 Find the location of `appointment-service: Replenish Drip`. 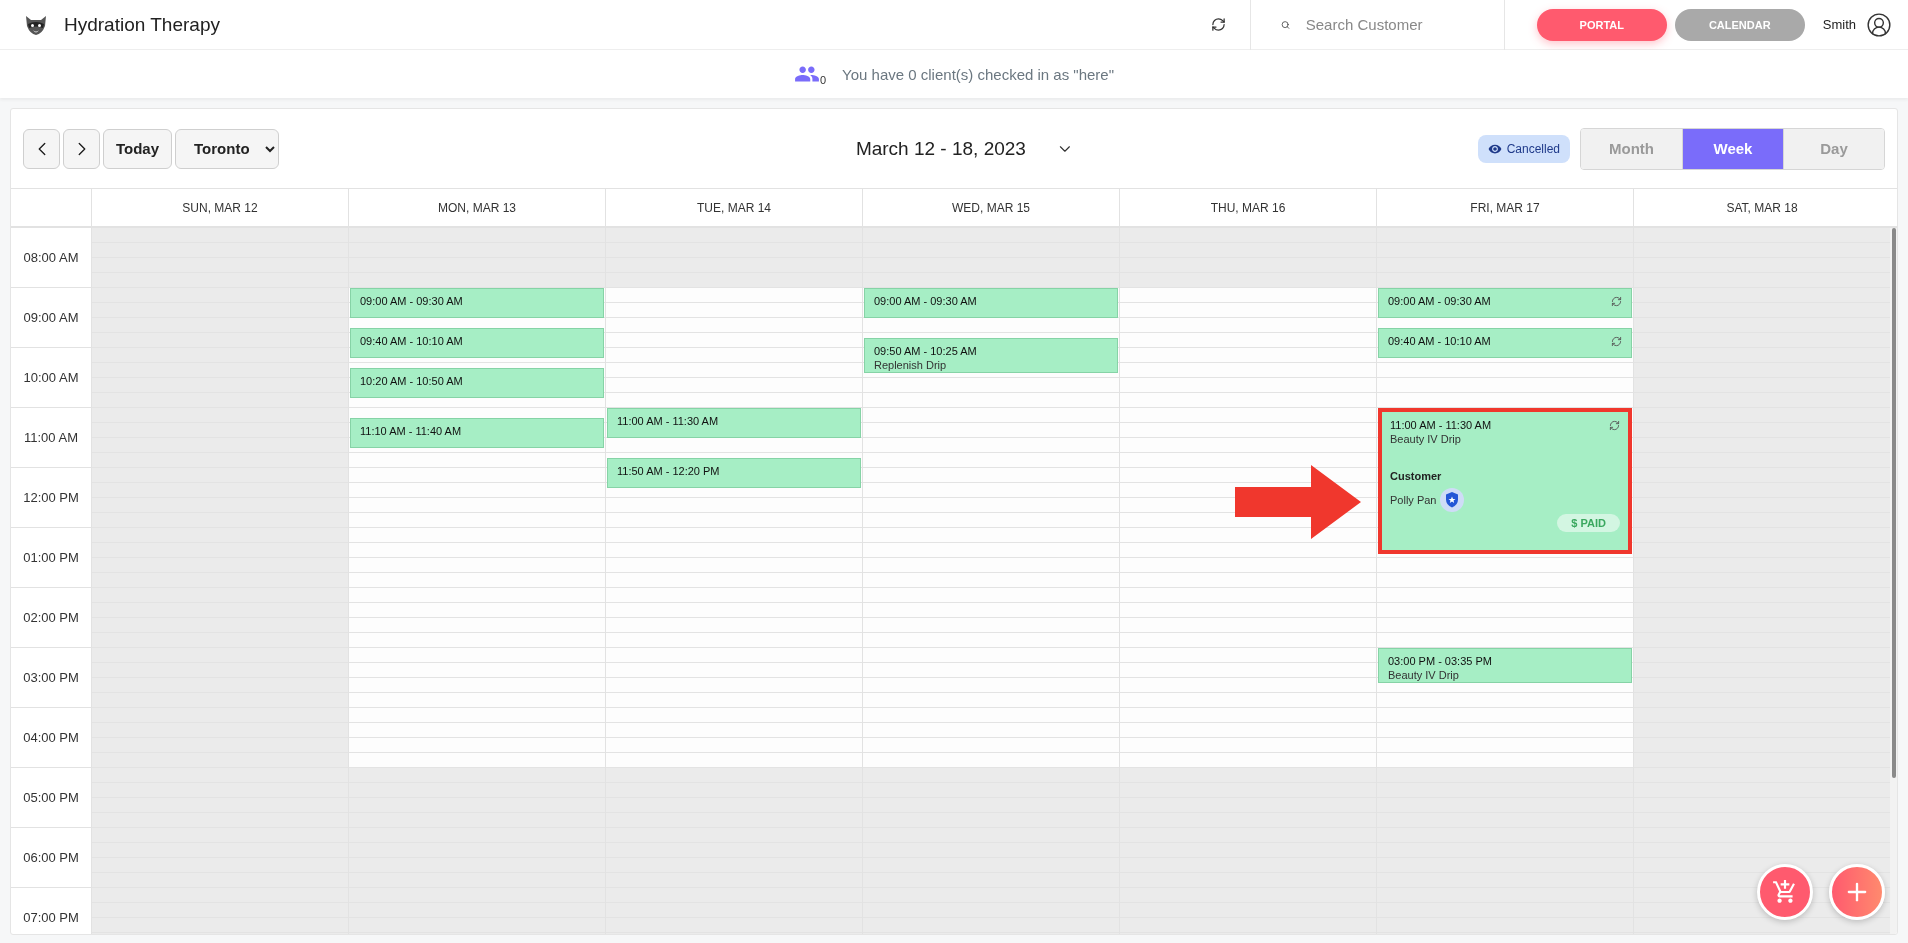

appointment-service: Replenish Drip is located at coordinates (911, 365).